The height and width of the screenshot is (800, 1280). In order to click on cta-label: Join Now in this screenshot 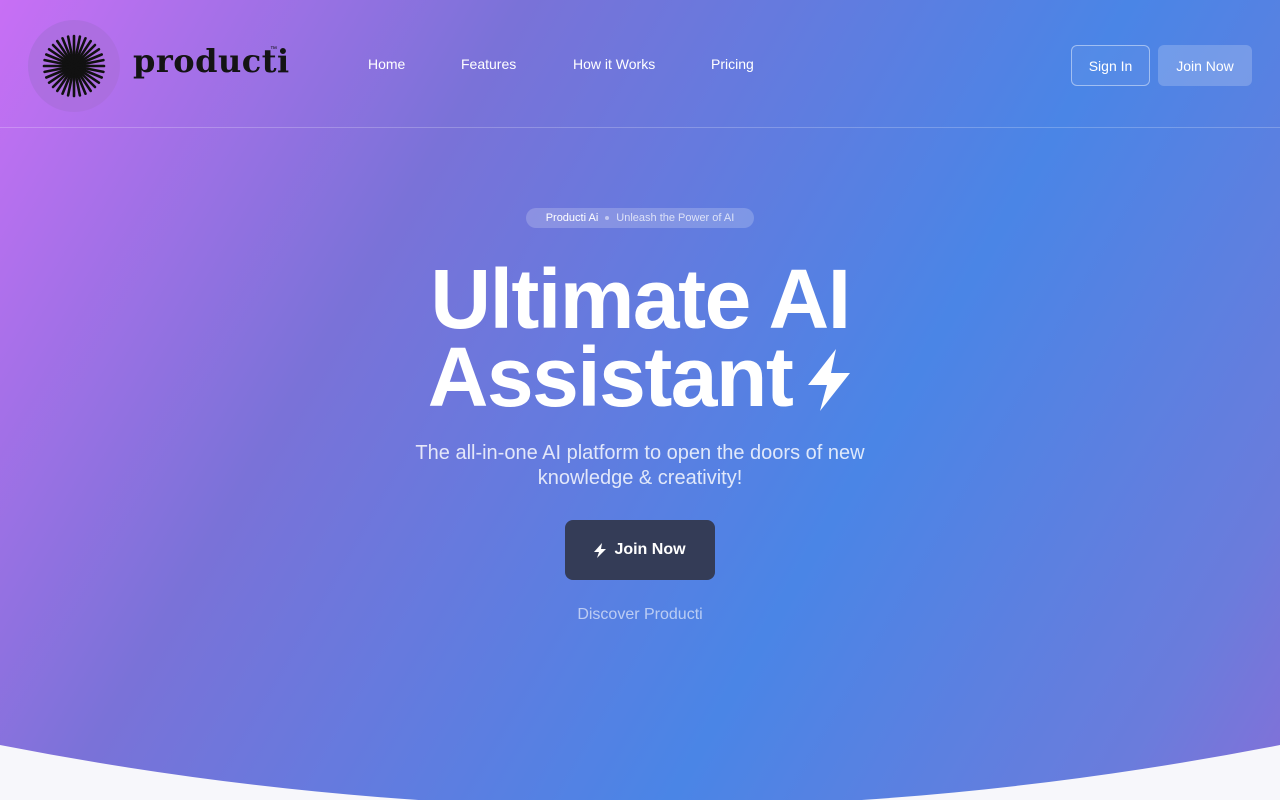, I will do `click(650, 549)`.